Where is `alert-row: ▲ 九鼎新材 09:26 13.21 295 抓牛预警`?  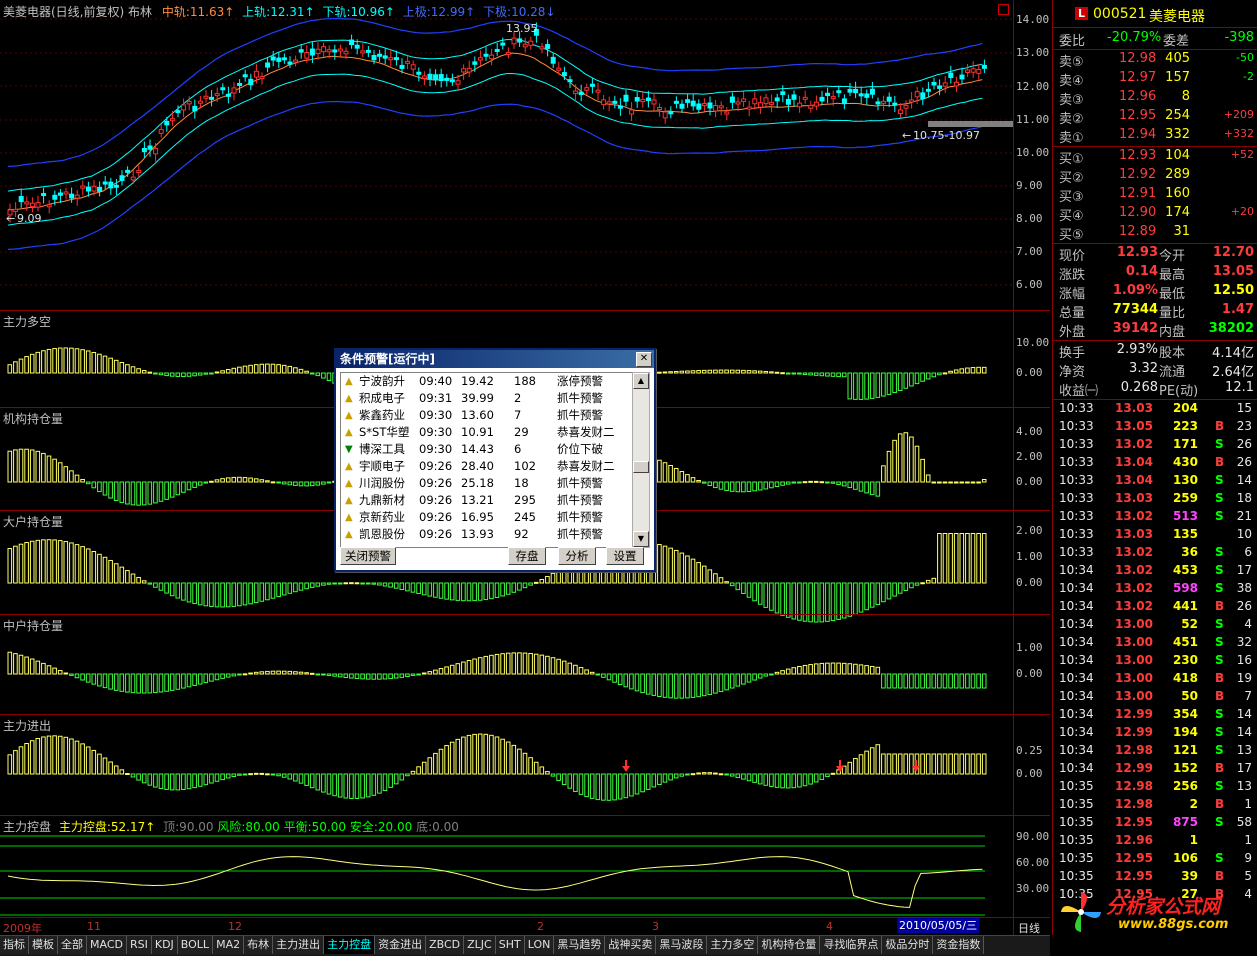 alert-row: ▲ 九鼎新材 09:26 13.21 295 抓牛预警 is located at coordinates (486, 500).